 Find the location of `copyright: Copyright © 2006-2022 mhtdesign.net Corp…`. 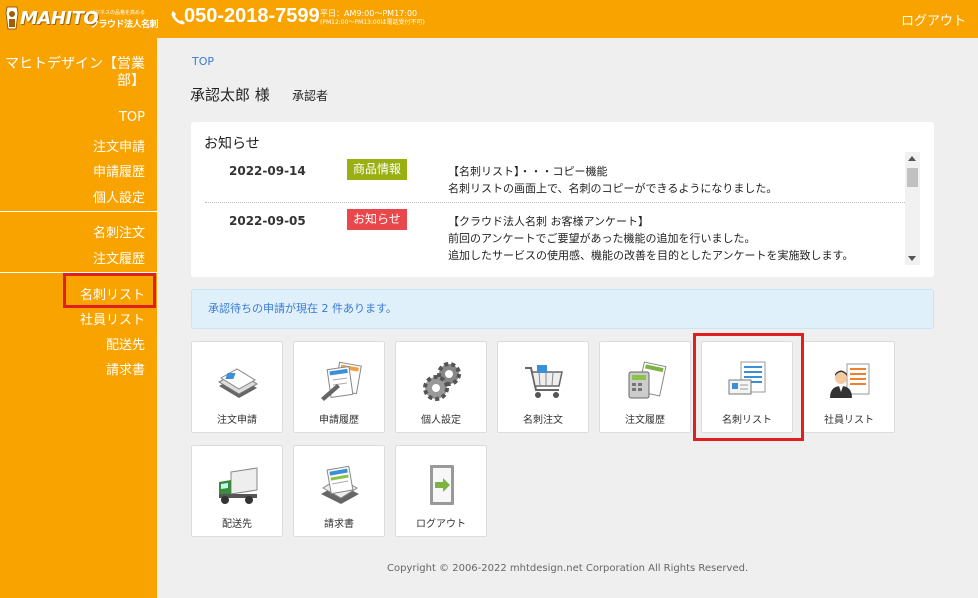

copyright: Copyright © 2006-2022 mhtdesign.net Corp… is located at coordinates (568, 568).